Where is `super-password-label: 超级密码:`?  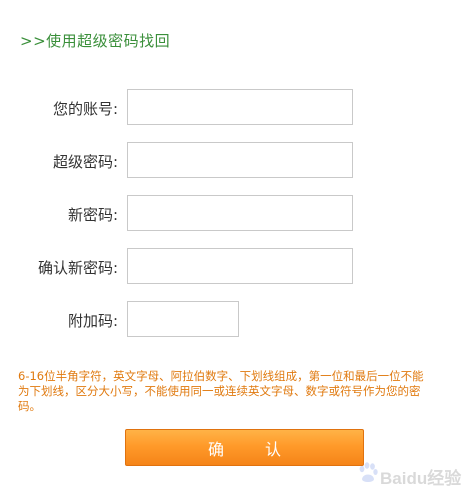
super-password-label: 超级密码: is located at coordinates (85, 162).